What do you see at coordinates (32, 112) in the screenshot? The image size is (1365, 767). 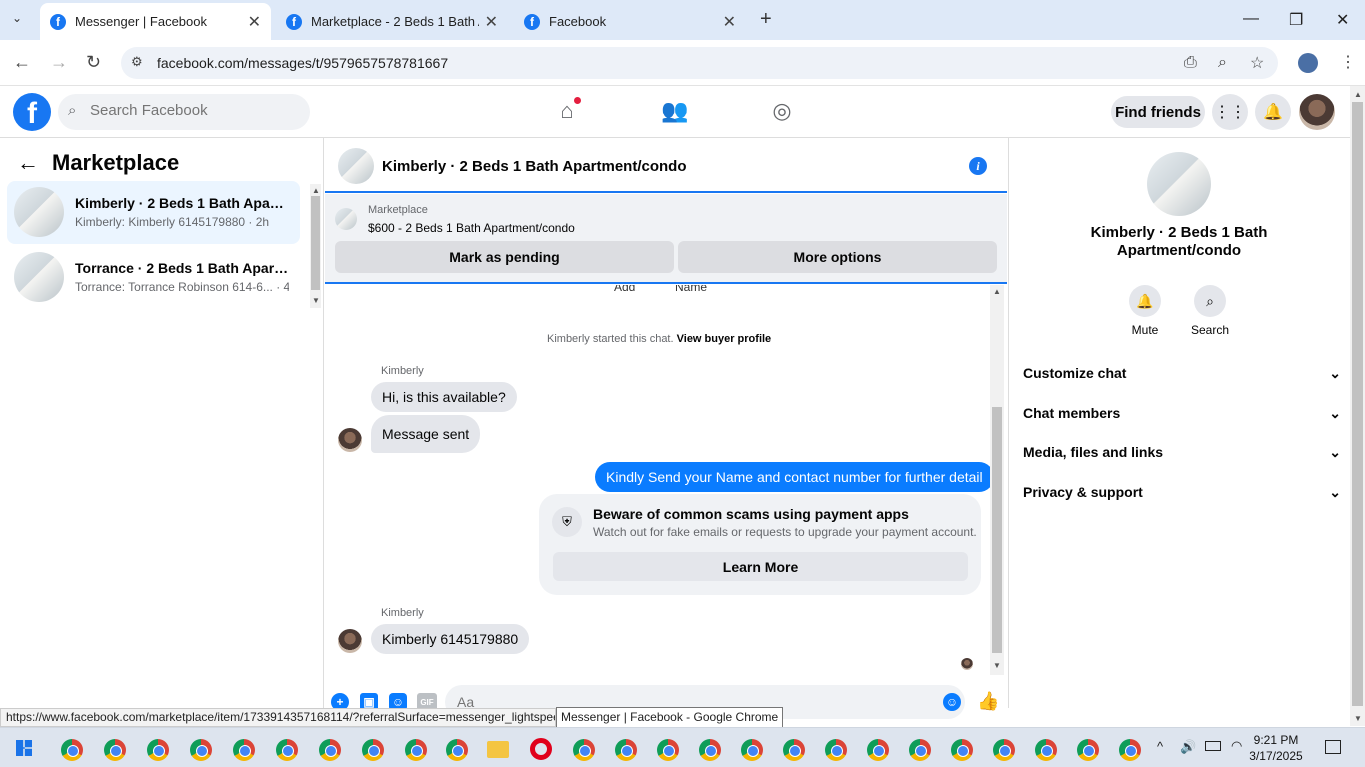 I see `facebook-logo-icon: f` at bounding box center [32, 112].